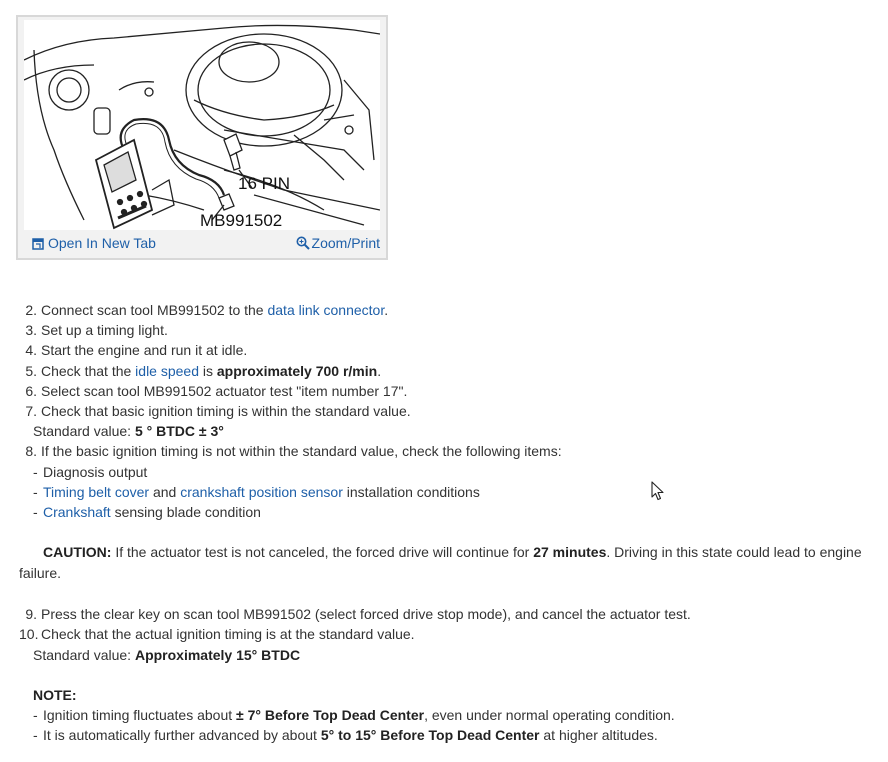 Image resolution: width=888 pixels, height=762 pixels. What do you see at coordinates (450, 512) in the screenshot?
I see `check-item-crankshaft: - Crankshaft sensing blade condition` at bounding box center [450, 512].